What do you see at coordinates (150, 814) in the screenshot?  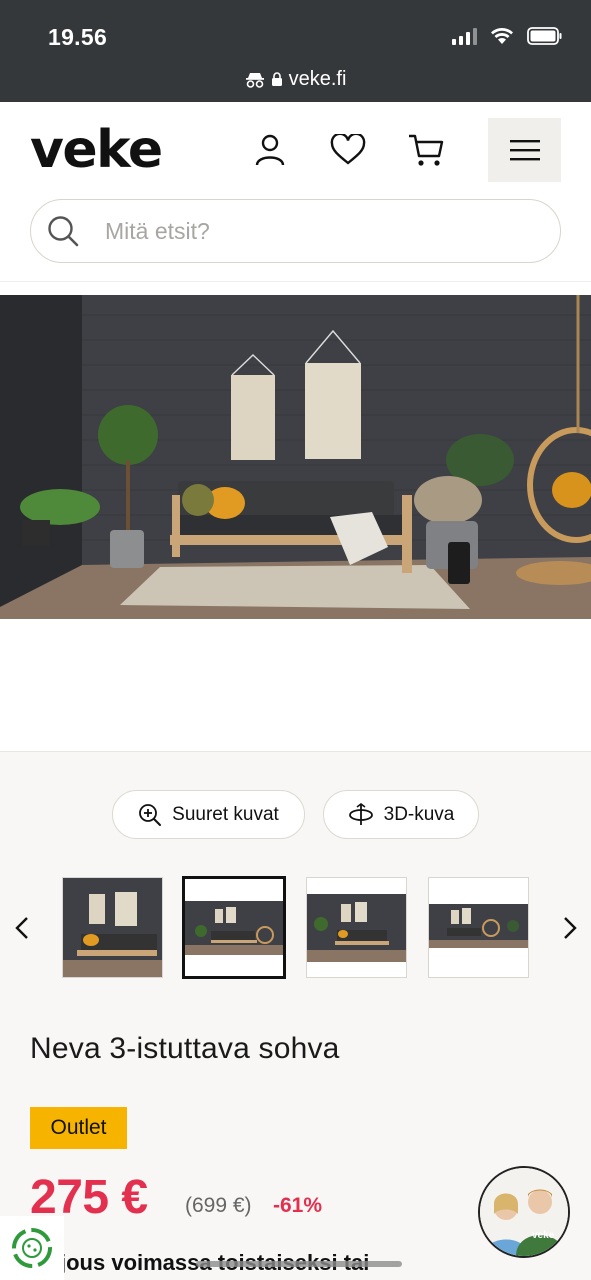 I see `zoom-in-icon` at bounding box center [150, 814].